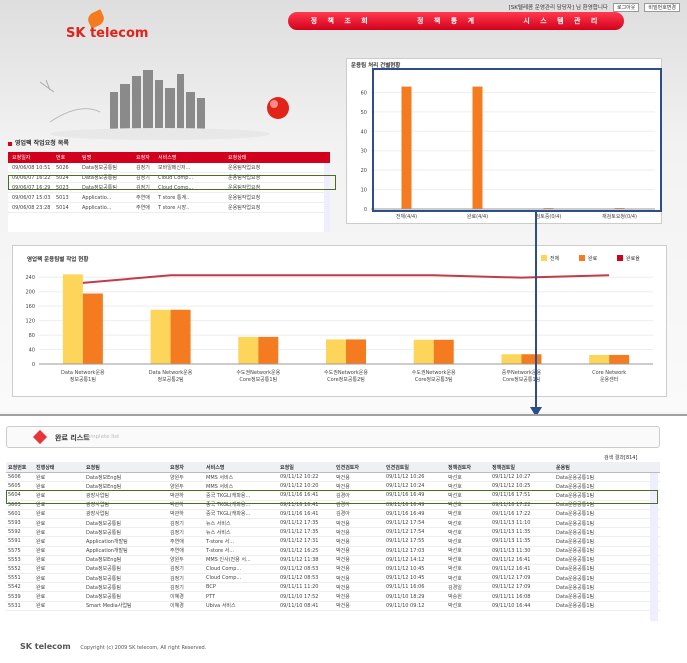 Image resolution: width=687 pixels, height=663 pixels. Describe the element at coordinates (105, 157) in the screenshot. I see `col-header: 팀명` at that location.